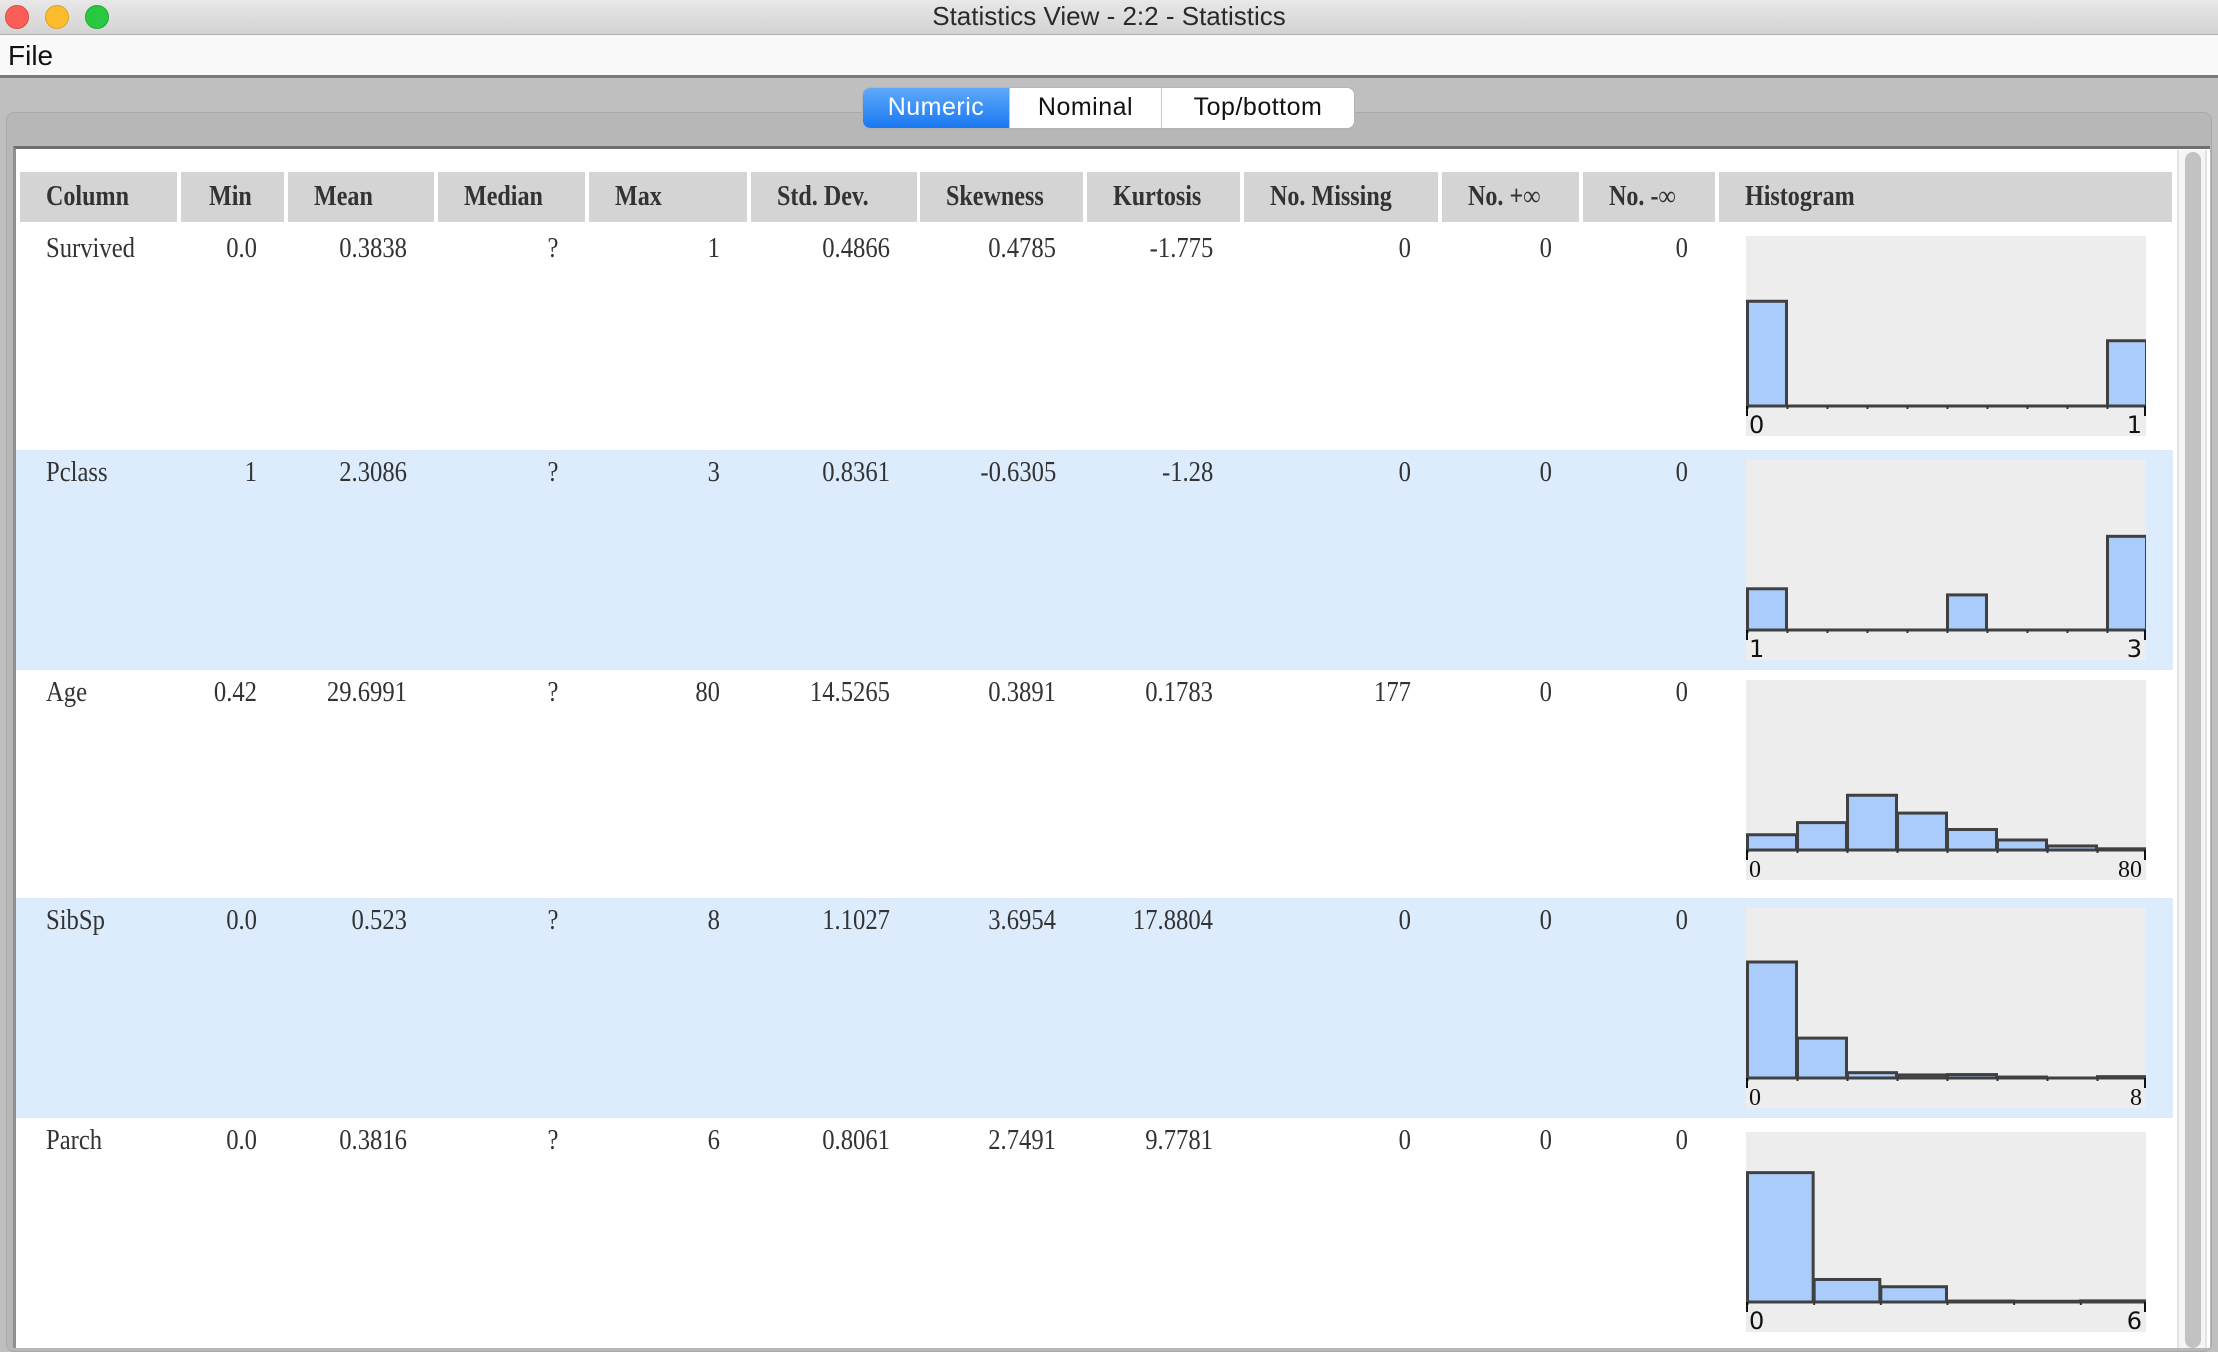 The height and width of the screenshot is (1352, 2218). I want to click on cell-value: SibSp, so click(75, 920).